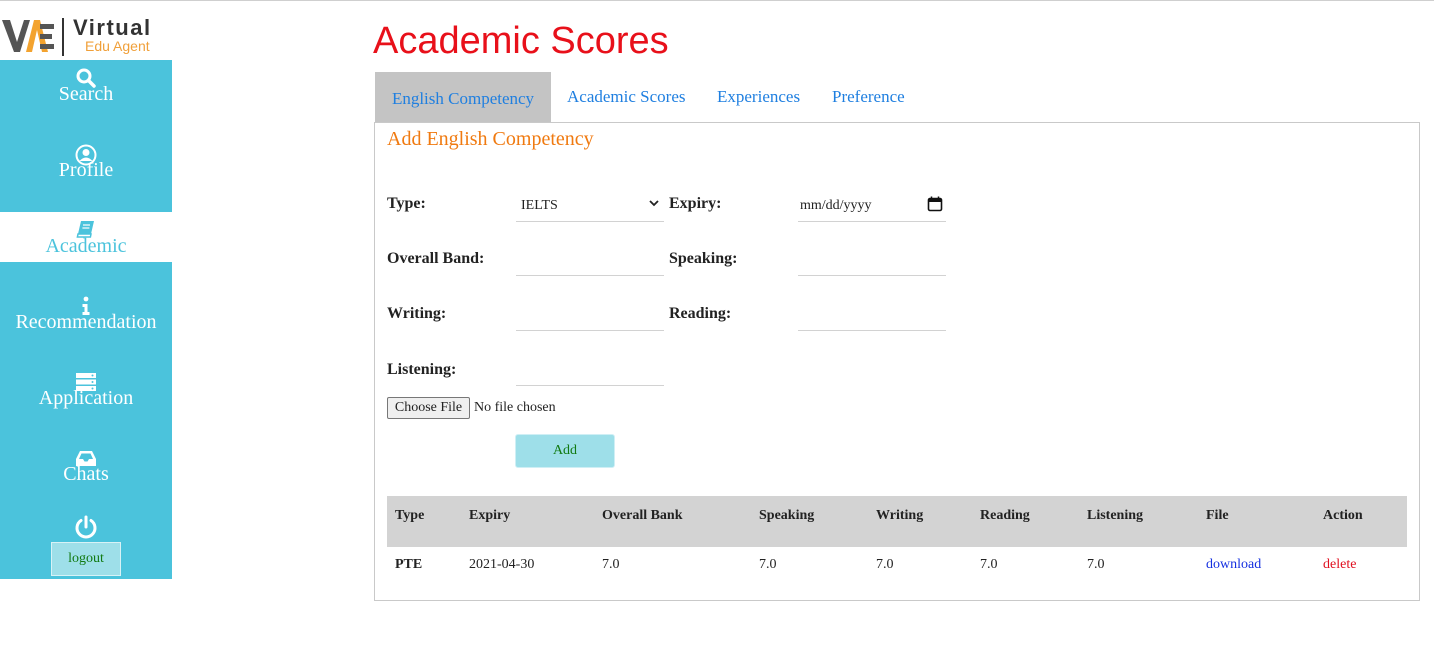 The width and height of the screenshot is (1434, 661). I want to click on column-header: Type, so click(410, 515).